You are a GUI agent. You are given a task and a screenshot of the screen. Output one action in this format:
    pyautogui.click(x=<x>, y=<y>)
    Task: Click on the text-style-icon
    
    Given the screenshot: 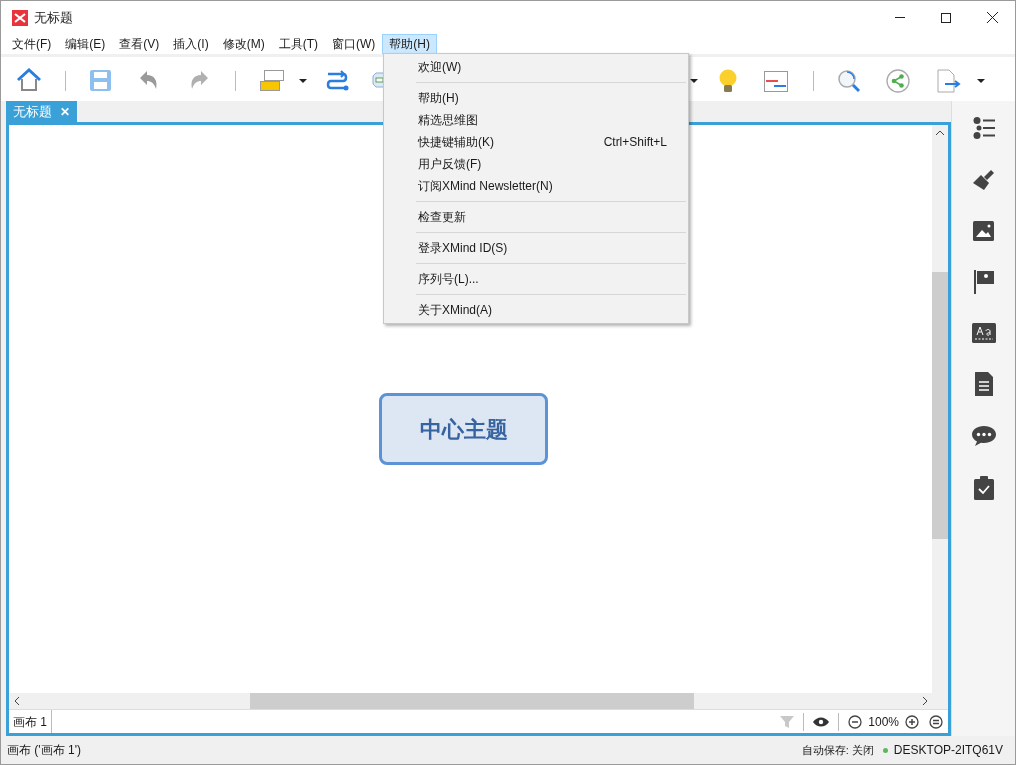 What is the action you would take?
    pyautogui.click(x=983, y=333)
    